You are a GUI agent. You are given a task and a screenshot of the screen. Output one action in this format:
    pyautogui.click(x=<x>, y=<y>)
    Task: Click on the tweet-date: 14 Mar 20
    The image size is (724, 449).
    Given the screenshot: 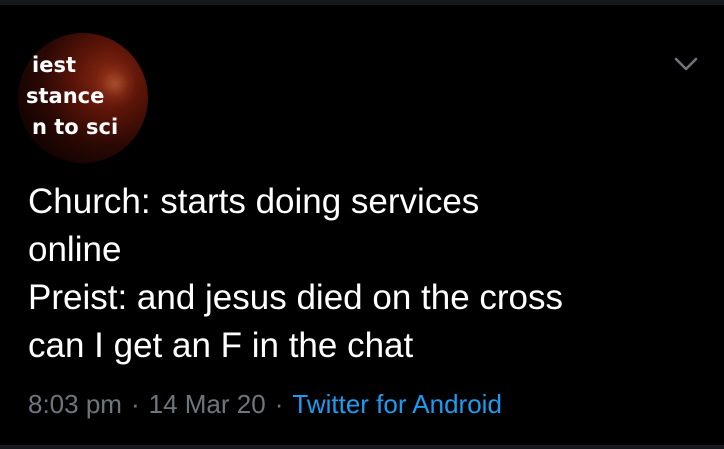 What is the action you would take?
    pyautogui.click(x=207, y=404)
    